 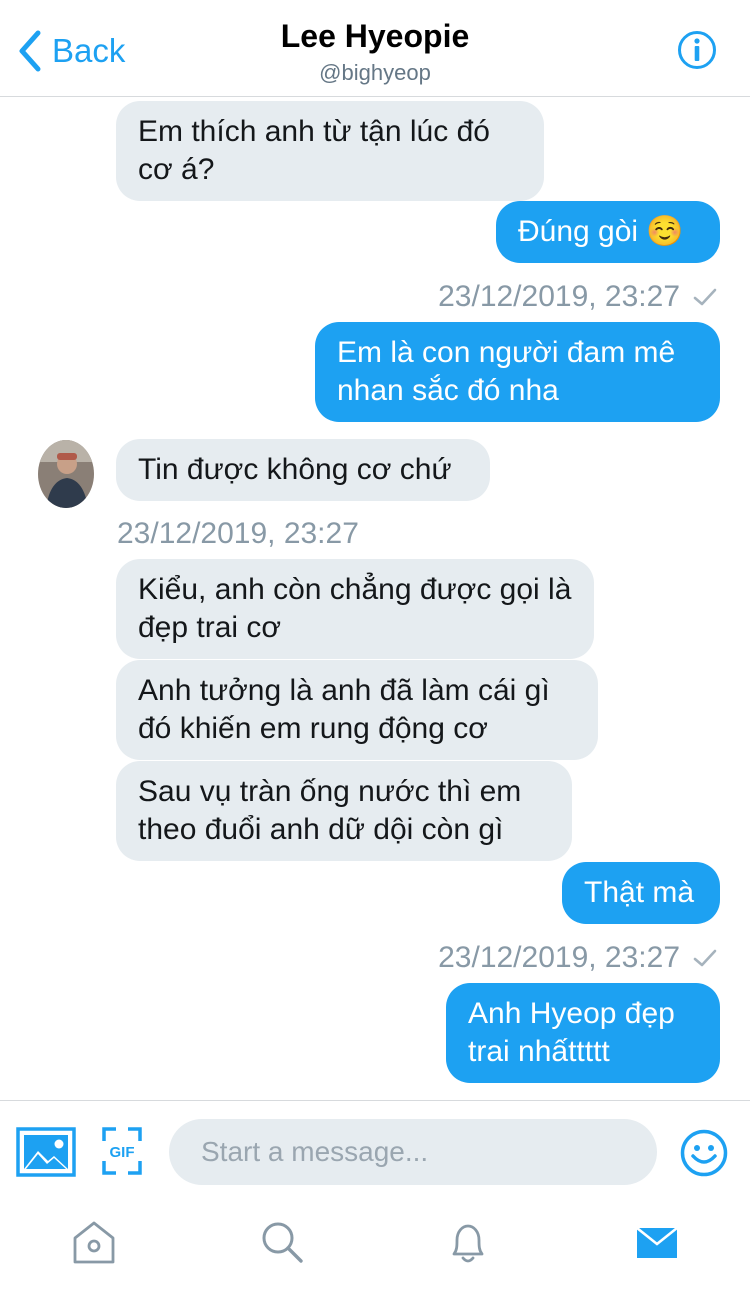 What do you see at coordinates (303, 470) in the screenshot?
I see `incoming-message: Tin được không cơ chứ` at bounding box center [303, 470].